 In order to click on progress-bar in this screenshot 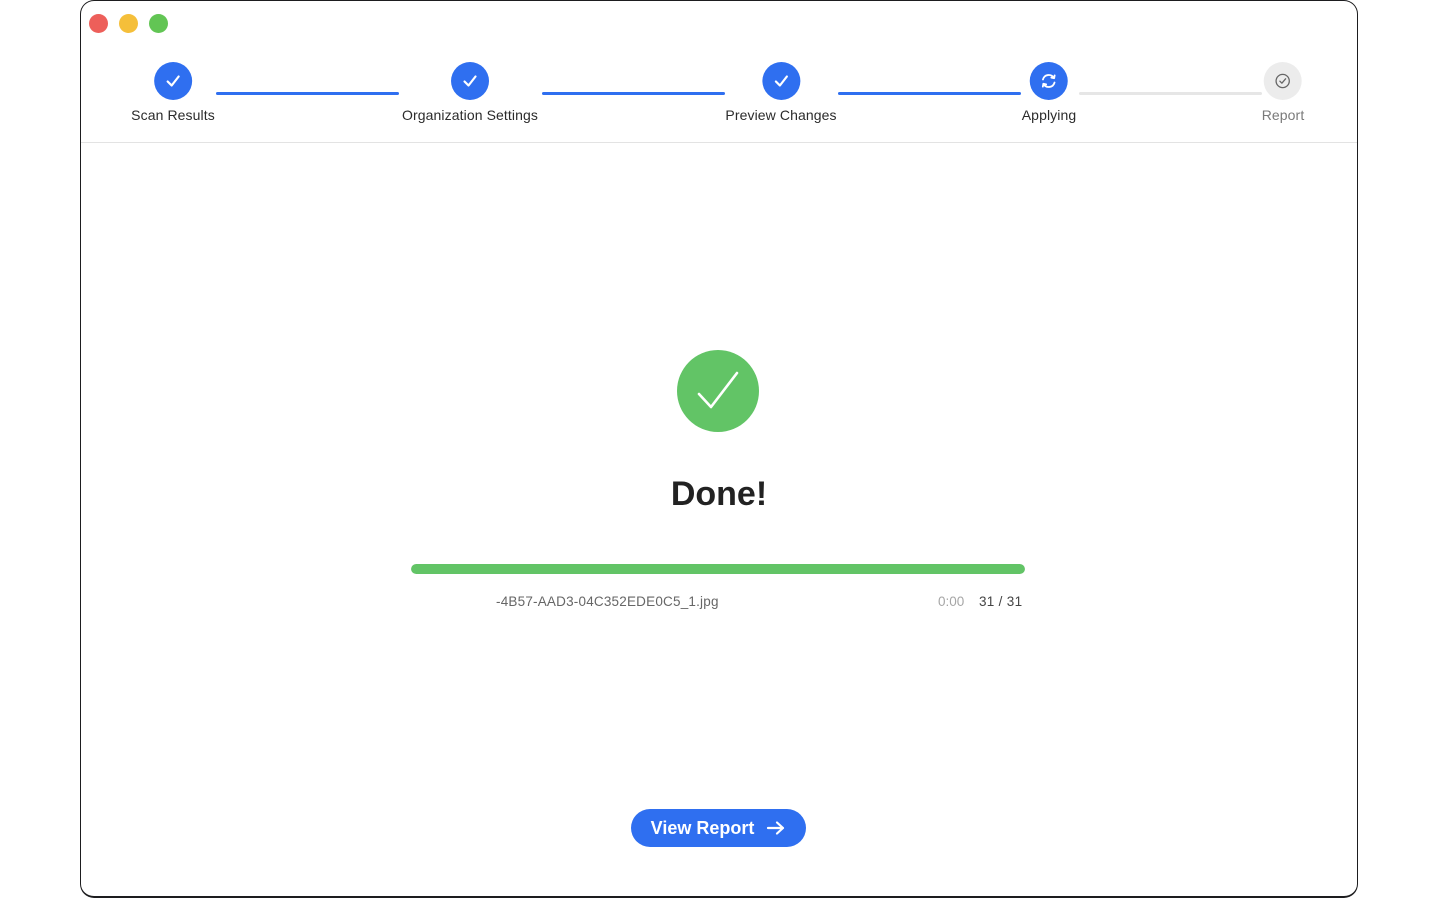, I will do `click(718, 569)`.